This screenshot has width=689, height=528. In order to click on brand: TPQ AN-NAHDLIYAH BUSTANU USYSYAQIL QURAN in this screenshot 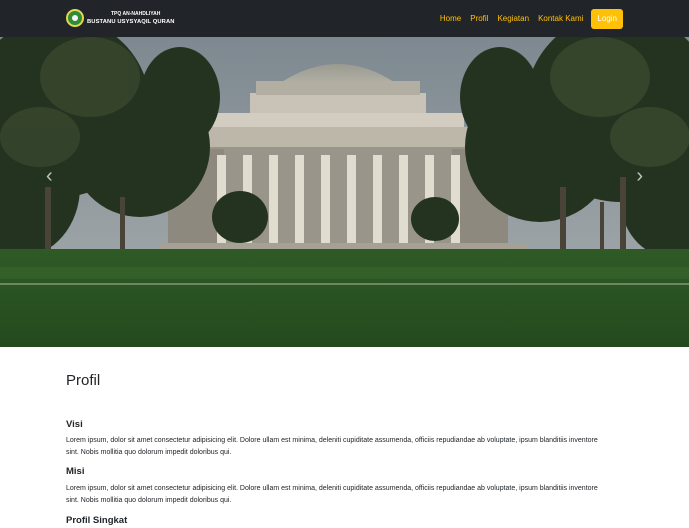, I will do `click(120, 18)`.